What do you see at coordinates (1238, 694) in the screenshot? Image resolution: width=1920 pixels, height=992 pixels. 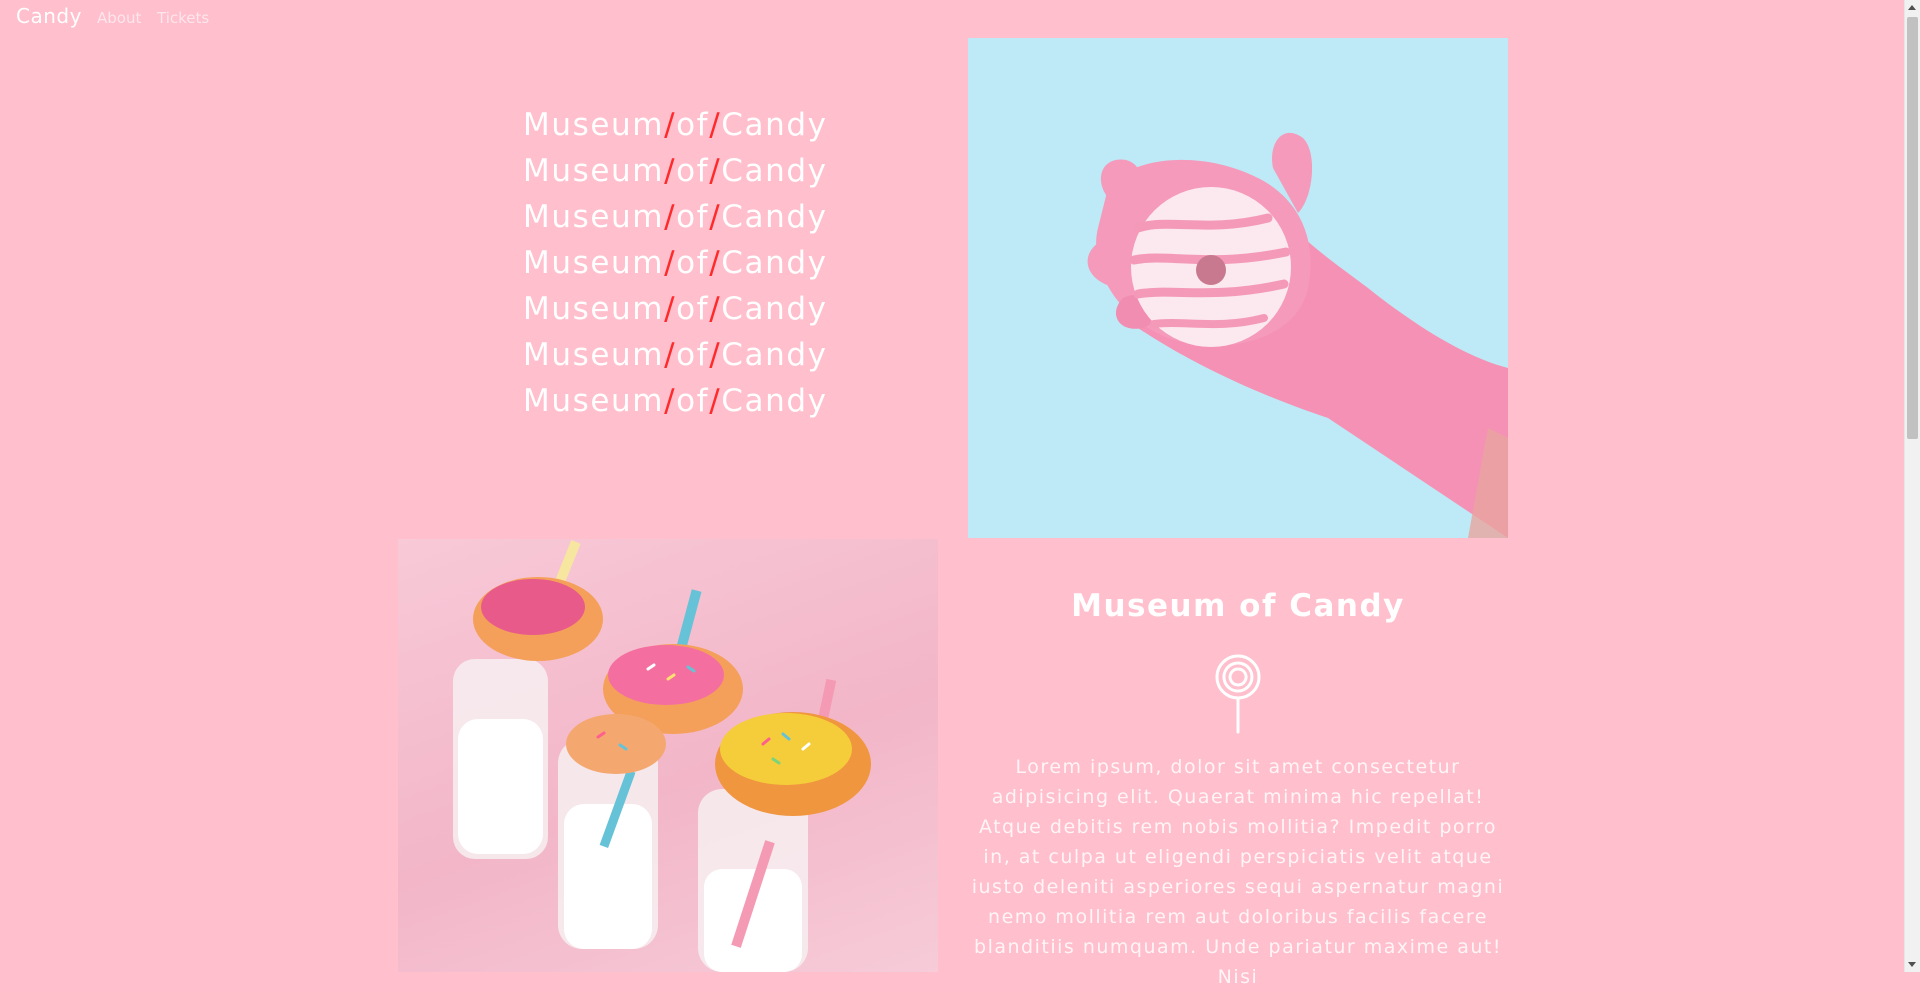 I see `lollipop-icon` at bounding box center [1238, 694].